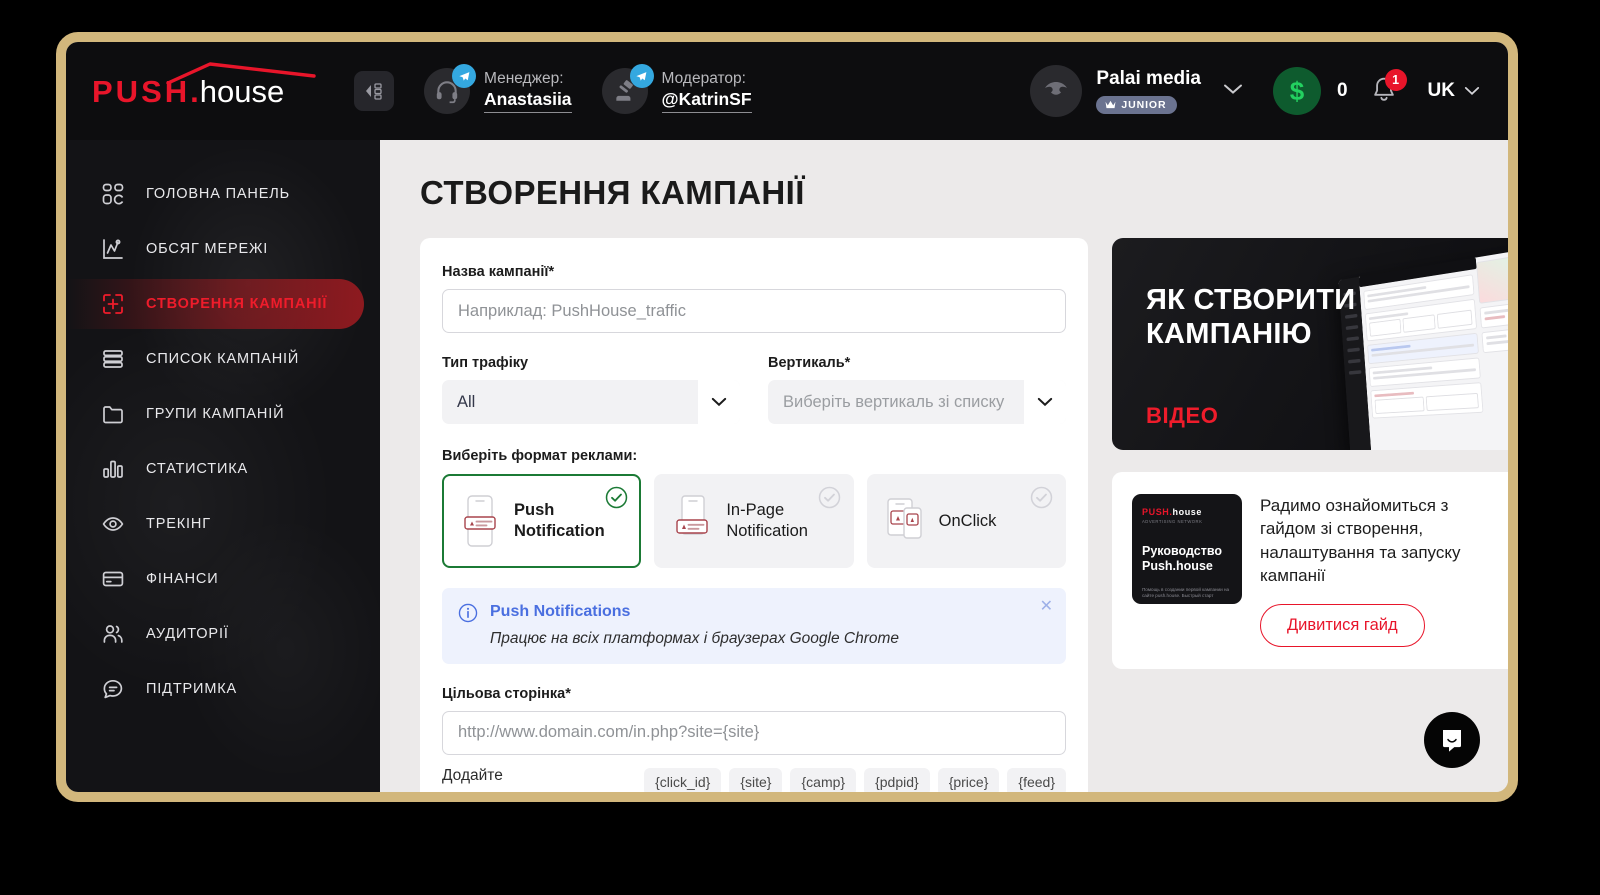 The height and width of the screenshot is (895, 1600). Describe the element at coordinates (215, 579) in the screenshot. I see `sidebar-item-finance: ФІНАНСИ` at that location.